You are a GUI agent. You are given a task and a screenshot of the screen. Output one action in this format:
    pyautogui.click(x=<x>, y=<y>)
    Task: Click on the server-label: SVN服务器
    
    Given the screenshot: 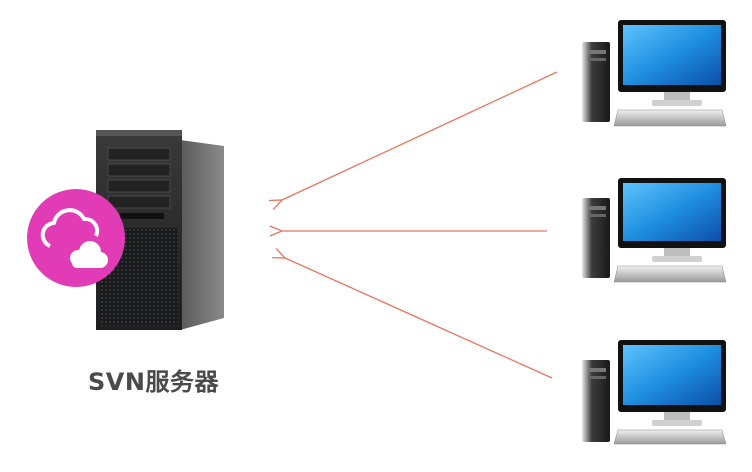 What is the action you would take?
    pyautogui.click(x=153, y=382)
    